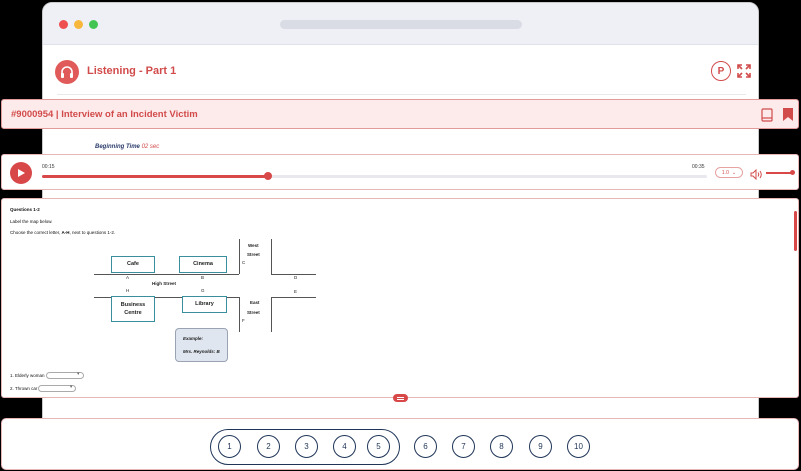 The image size is (801, 471). What do you see at coordinates (268, 176) in the screenshot?
I see `seek-thumb` at bounding box center [268, 176].